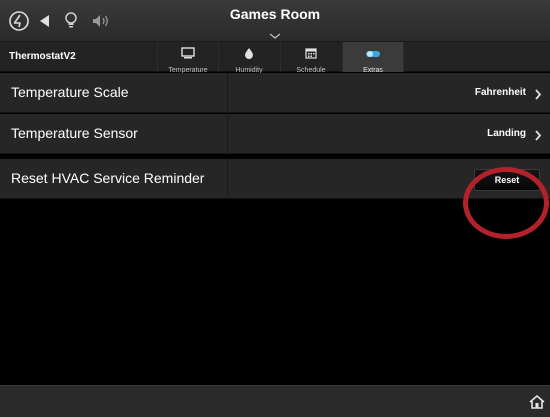 The image size is (550, 417). Describe the element at coordinates (275, 401) in the screenshot. I see `bottom-bar` at that location.